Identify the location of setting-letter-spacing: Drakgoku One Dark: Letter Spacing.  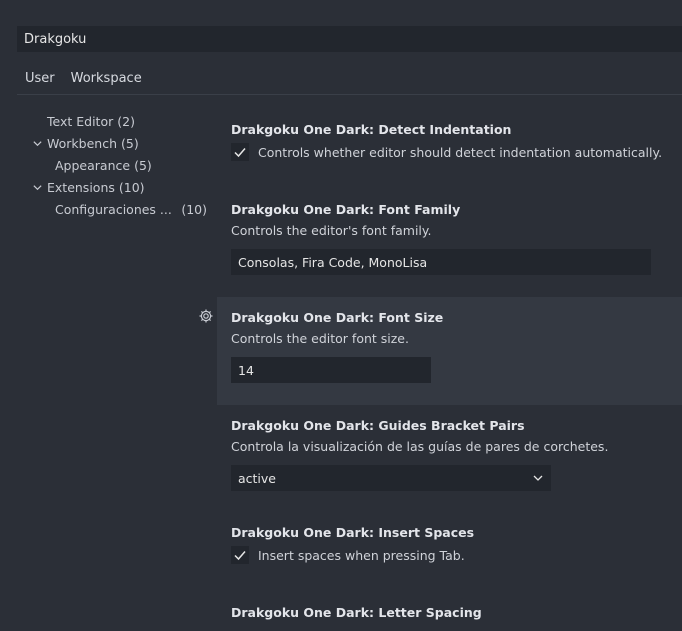
(449, 612).